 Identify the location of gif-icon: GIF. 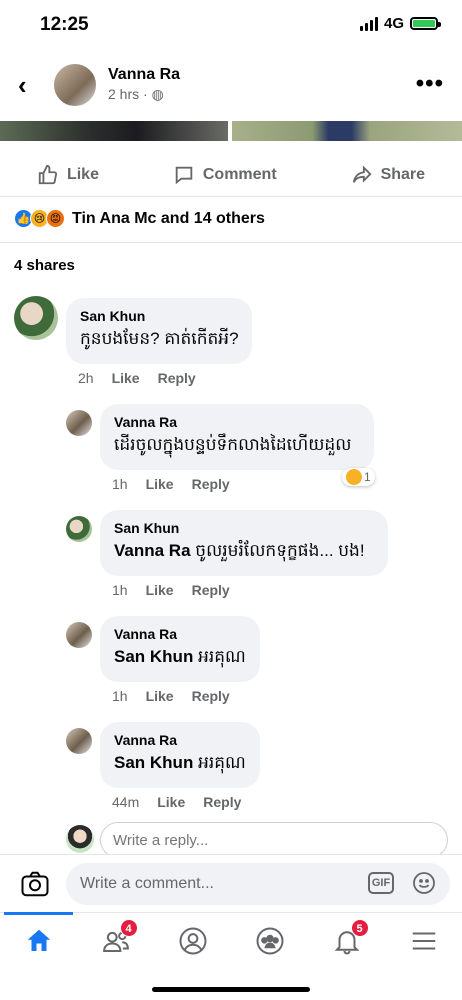
(381, 883).